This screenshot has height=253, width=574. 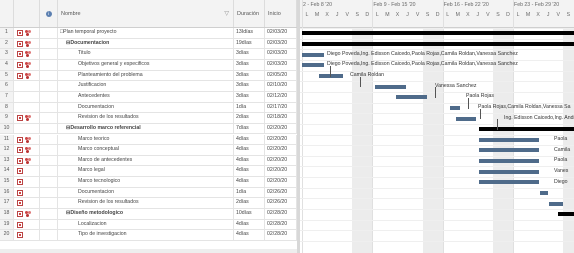 I want to click on name-column-header: Nombre ▽, so click(x=146, y=13).